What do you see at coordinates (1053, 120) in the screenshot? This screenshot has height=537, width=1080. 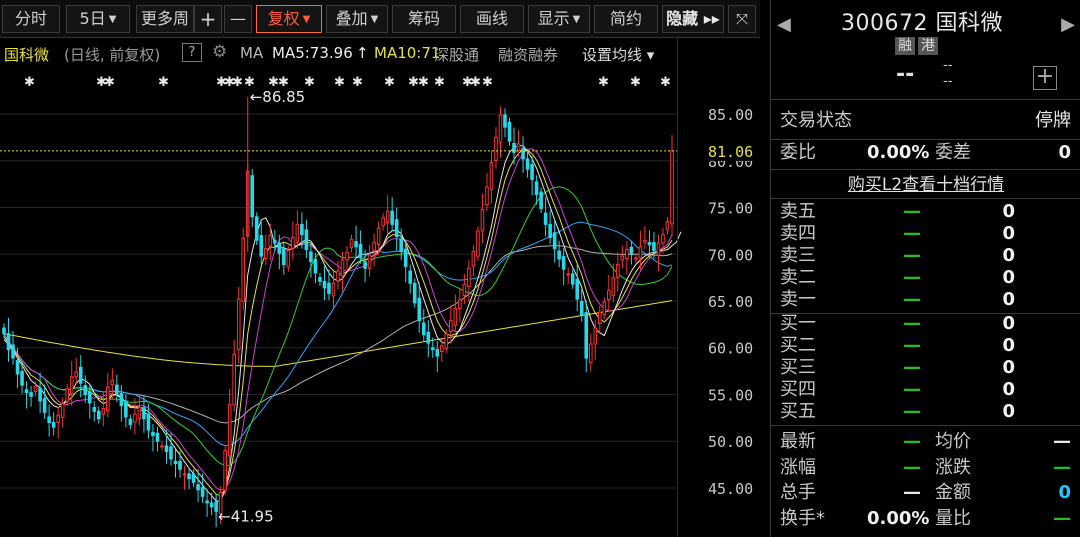 I see `trading-status-value: 停牌` at bounding box center [1053, 120].